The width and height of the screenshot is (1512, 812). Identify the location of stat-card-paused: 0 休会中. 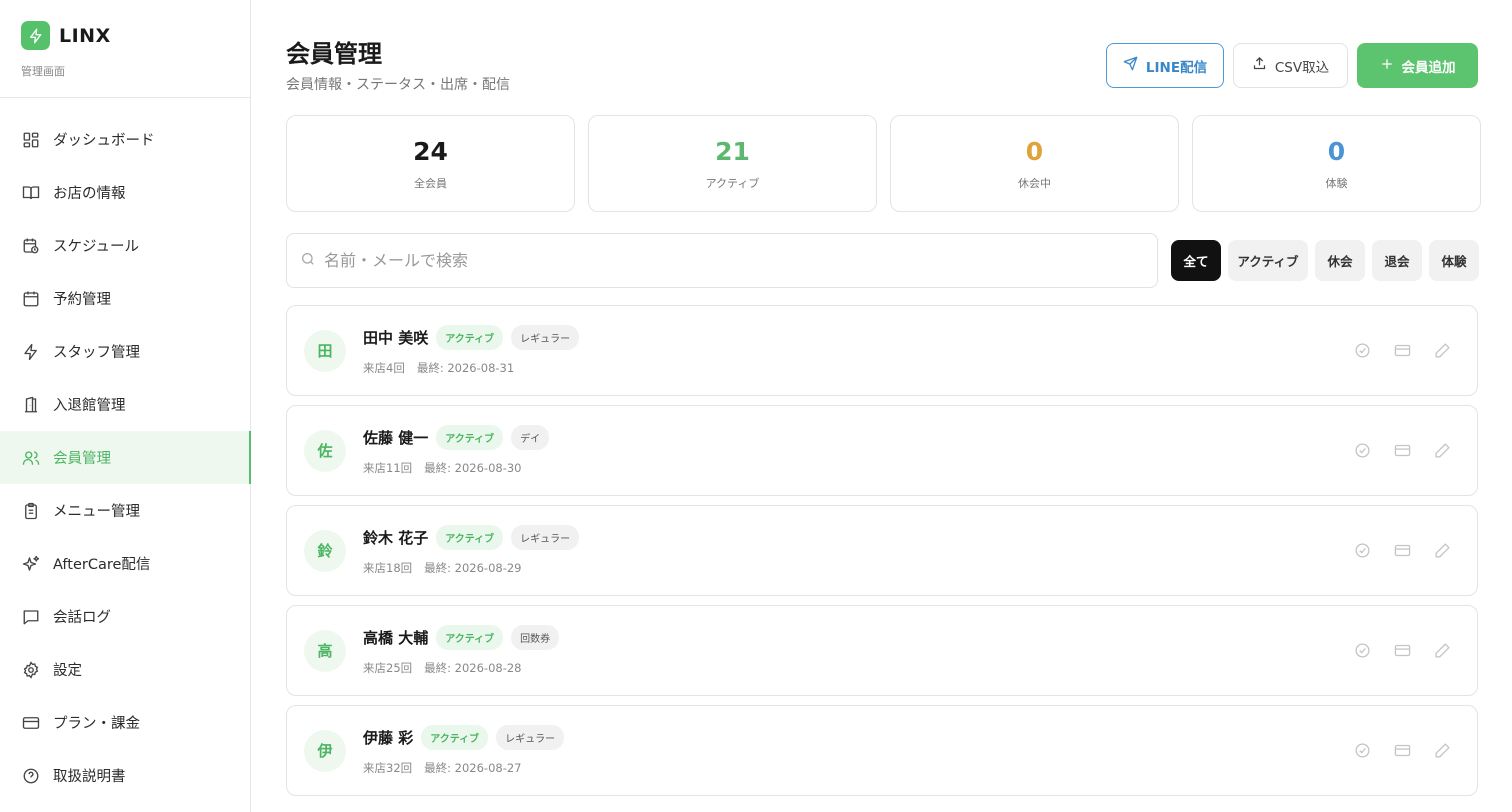
(1034, 163).